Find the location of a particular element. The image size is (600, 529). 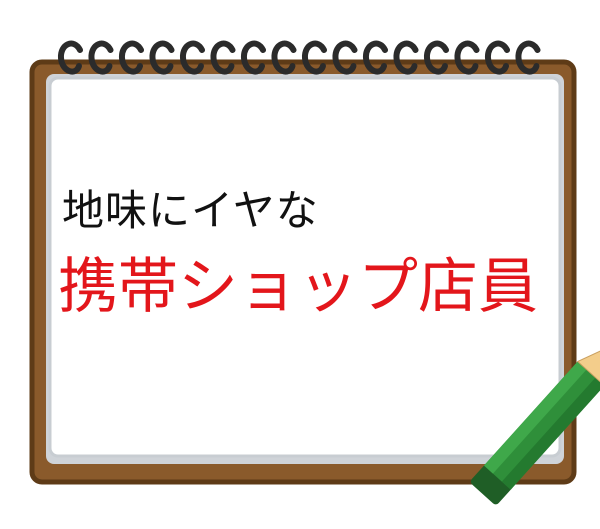

title-line-2: 携帯ショップ店員 is located at coordinates (298, 287).